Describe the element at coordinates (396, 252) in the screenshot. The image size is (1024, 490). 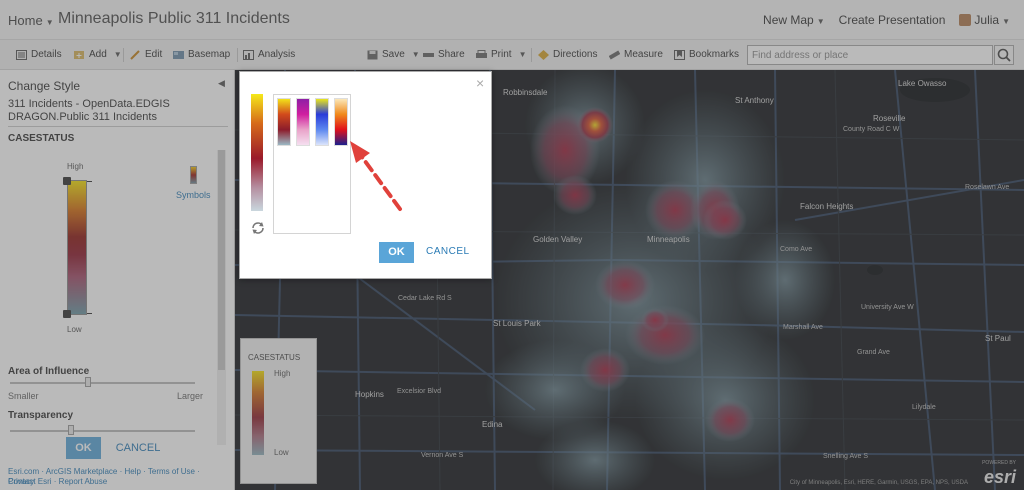
I see `dialog-ok-button: OK` at that location.